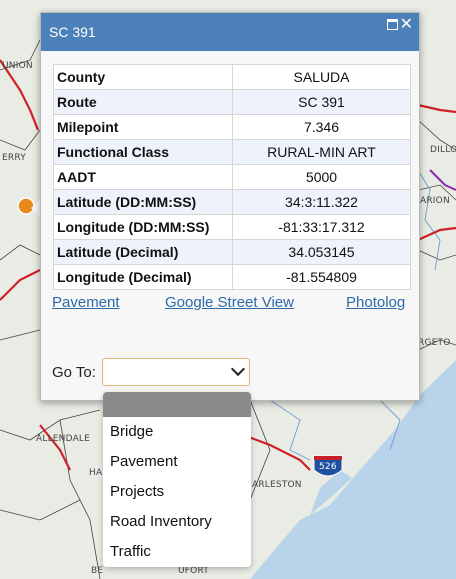  Describe the element at coordinates (177, 432) in the screenshot. I see `dropdown-option-bridge: Bridge` at that location.